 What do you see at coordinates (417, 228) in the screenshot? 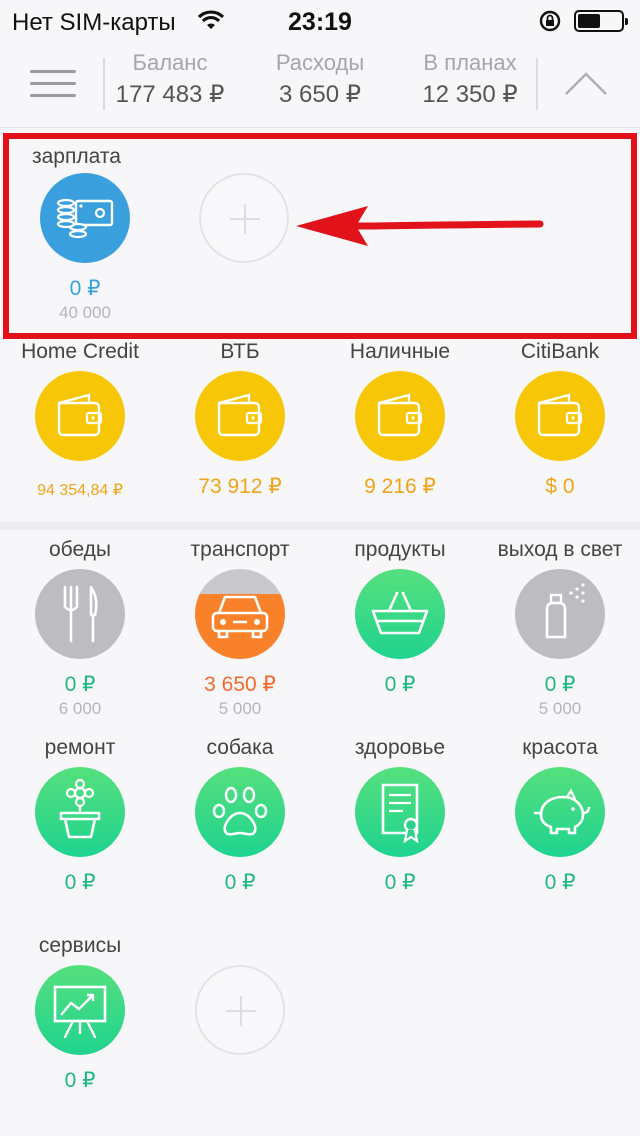
I see `annotation-arrow-icon` at bounding box center [417, 228].